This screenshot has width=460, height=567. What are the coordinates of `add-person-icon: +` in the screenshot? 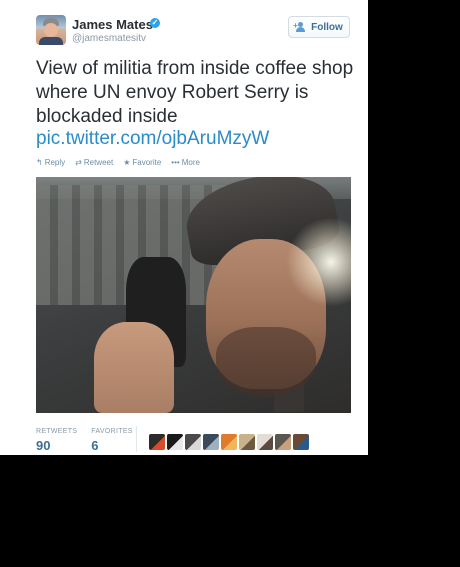 It's located at (300, 27).